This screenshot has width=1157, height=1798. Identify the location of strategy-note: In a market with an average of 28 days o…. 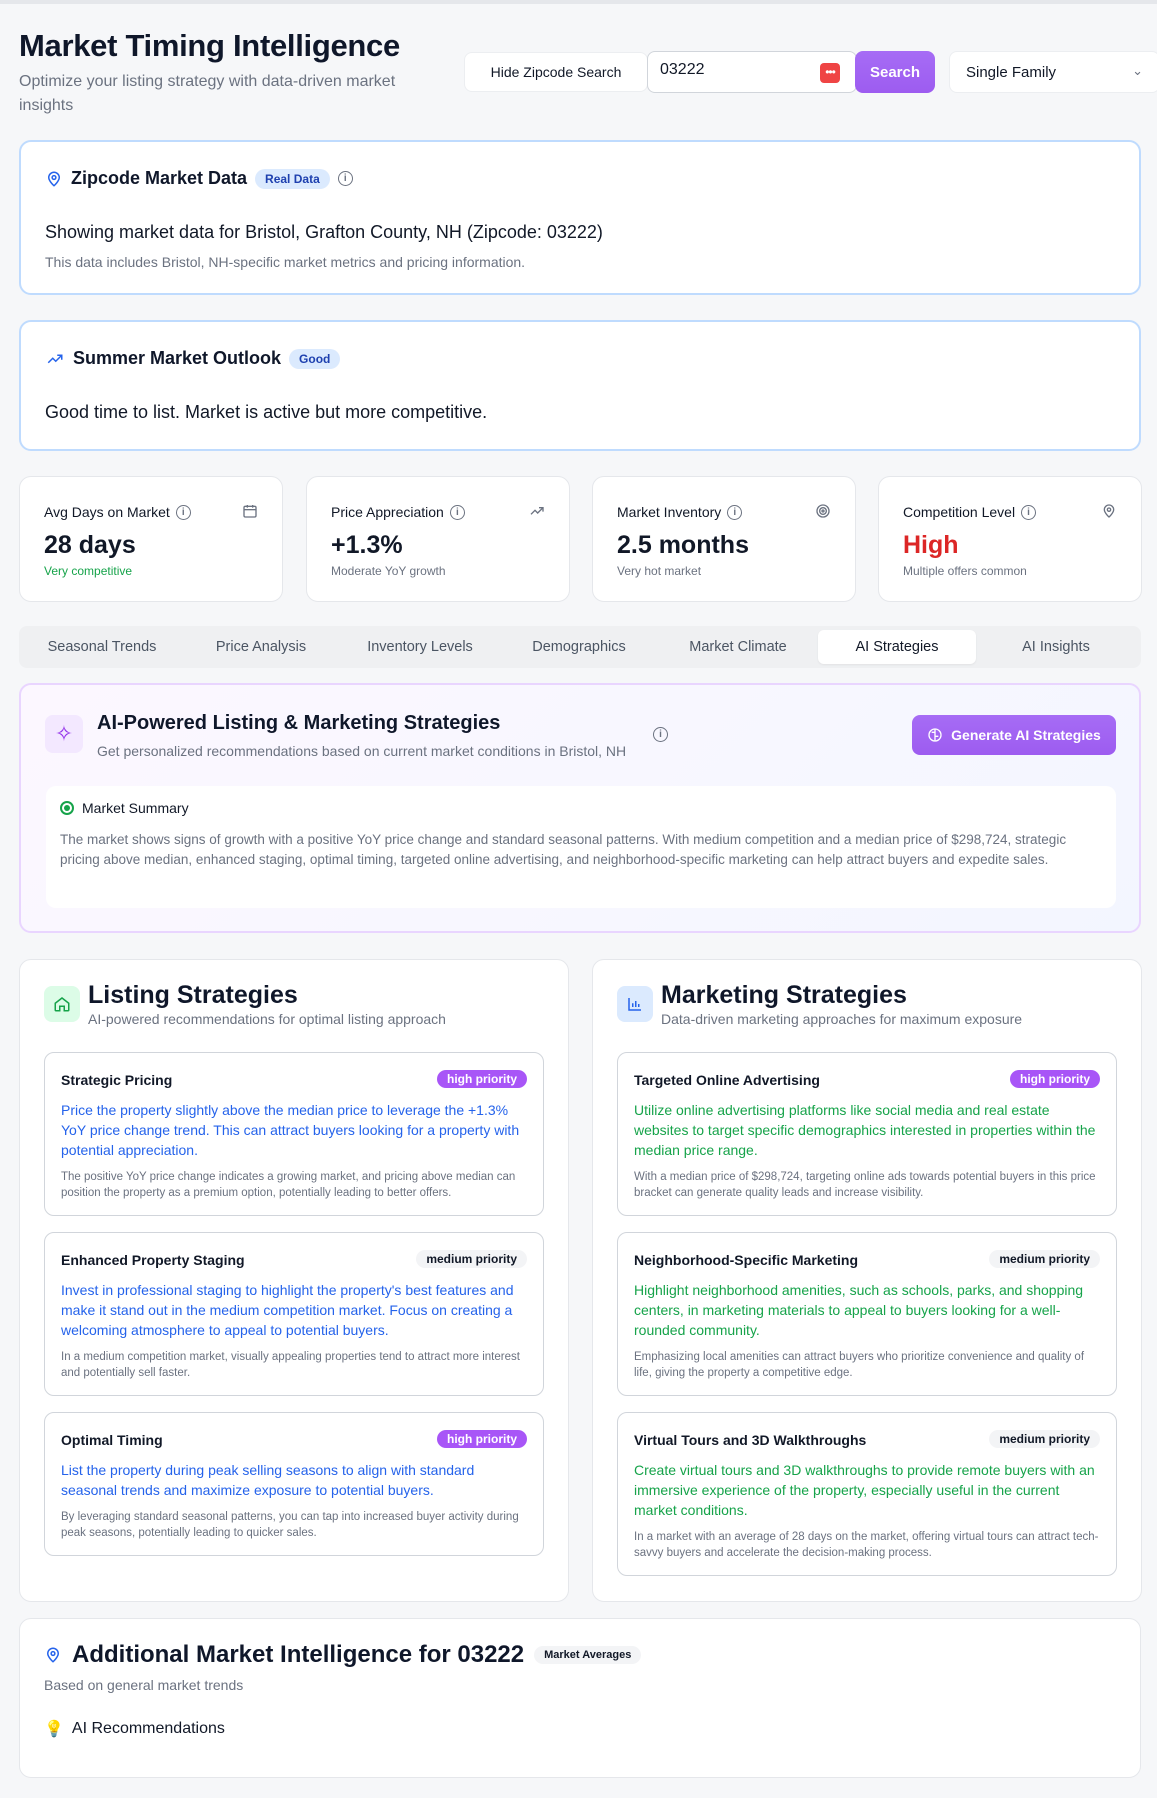
(866, 1545).